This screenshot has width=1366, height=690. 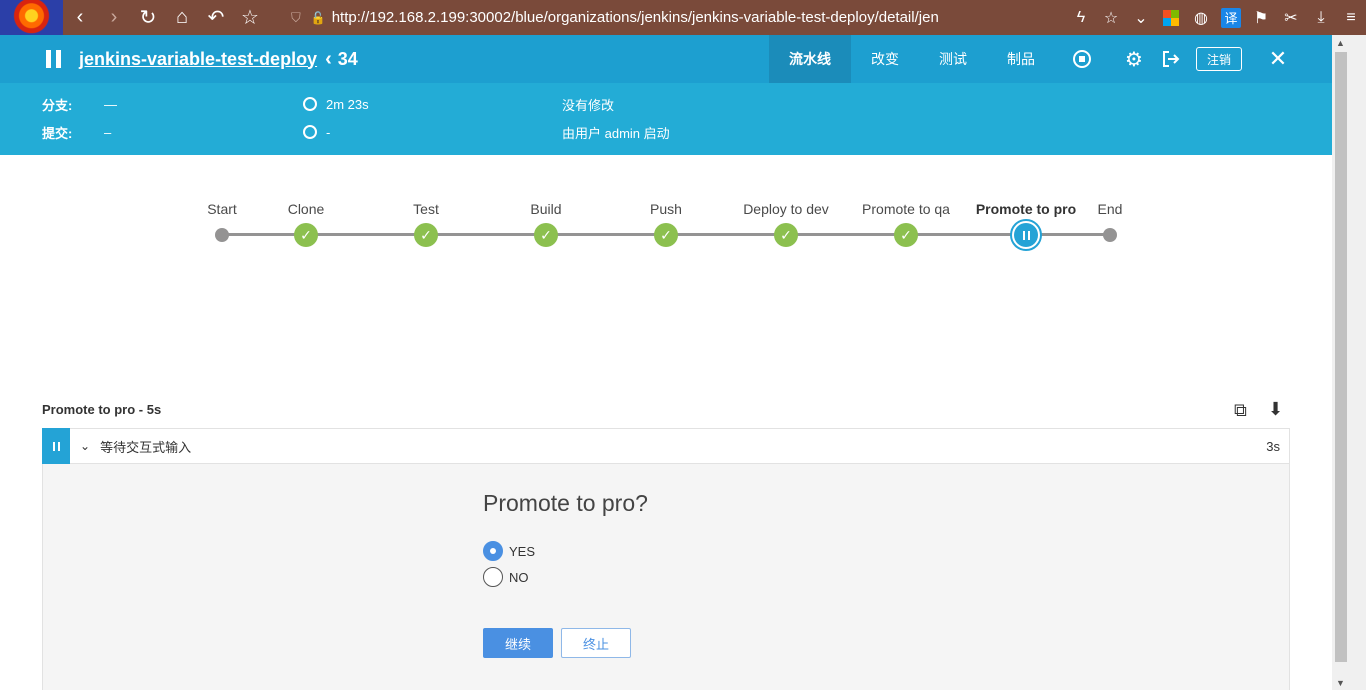 What do you see at coordinates (1134, 59) in the screenshot?
I see `gear-icon: ⚙` at bounding box center [1134, 59].